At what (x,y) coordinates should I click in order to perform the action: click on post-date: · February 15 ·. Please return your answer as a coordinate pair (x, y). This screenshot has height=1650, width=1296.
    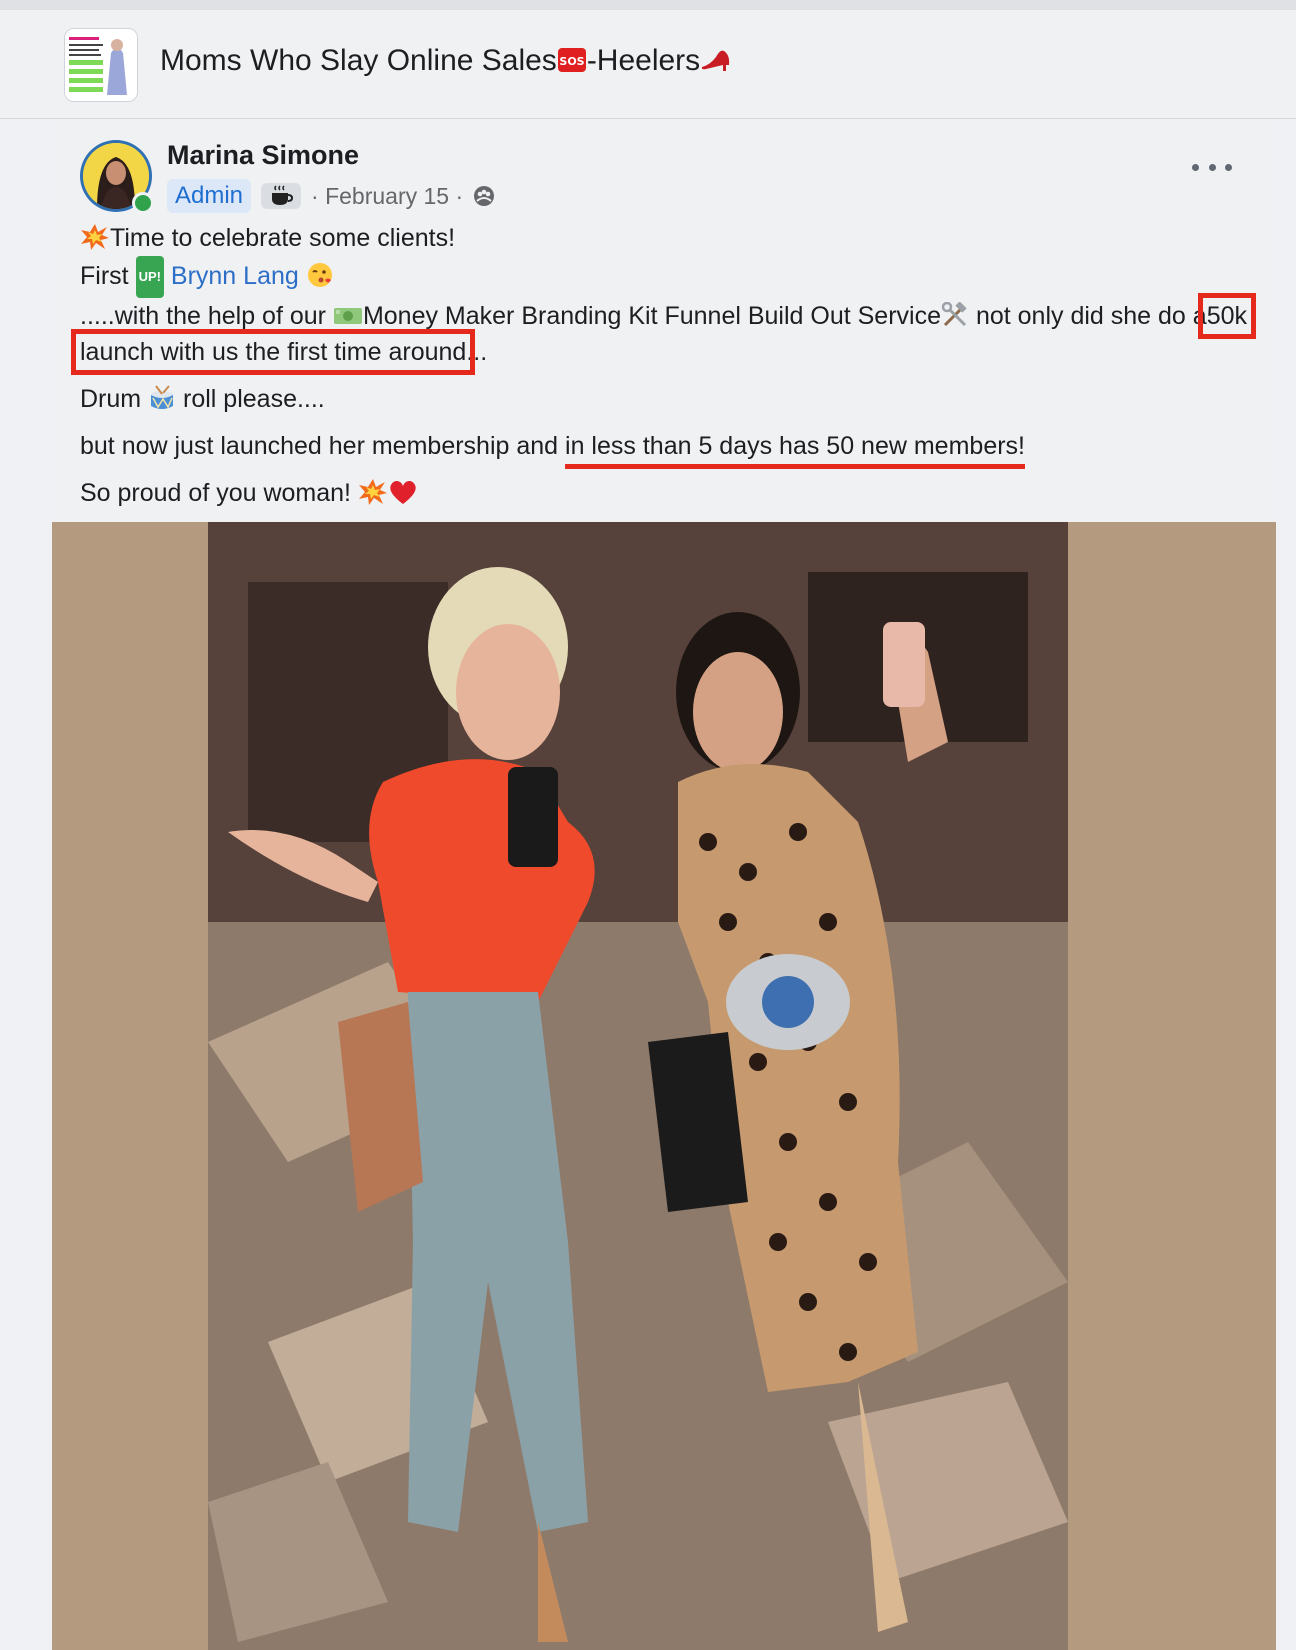
    Looking at the image, I should click on (387, 196).